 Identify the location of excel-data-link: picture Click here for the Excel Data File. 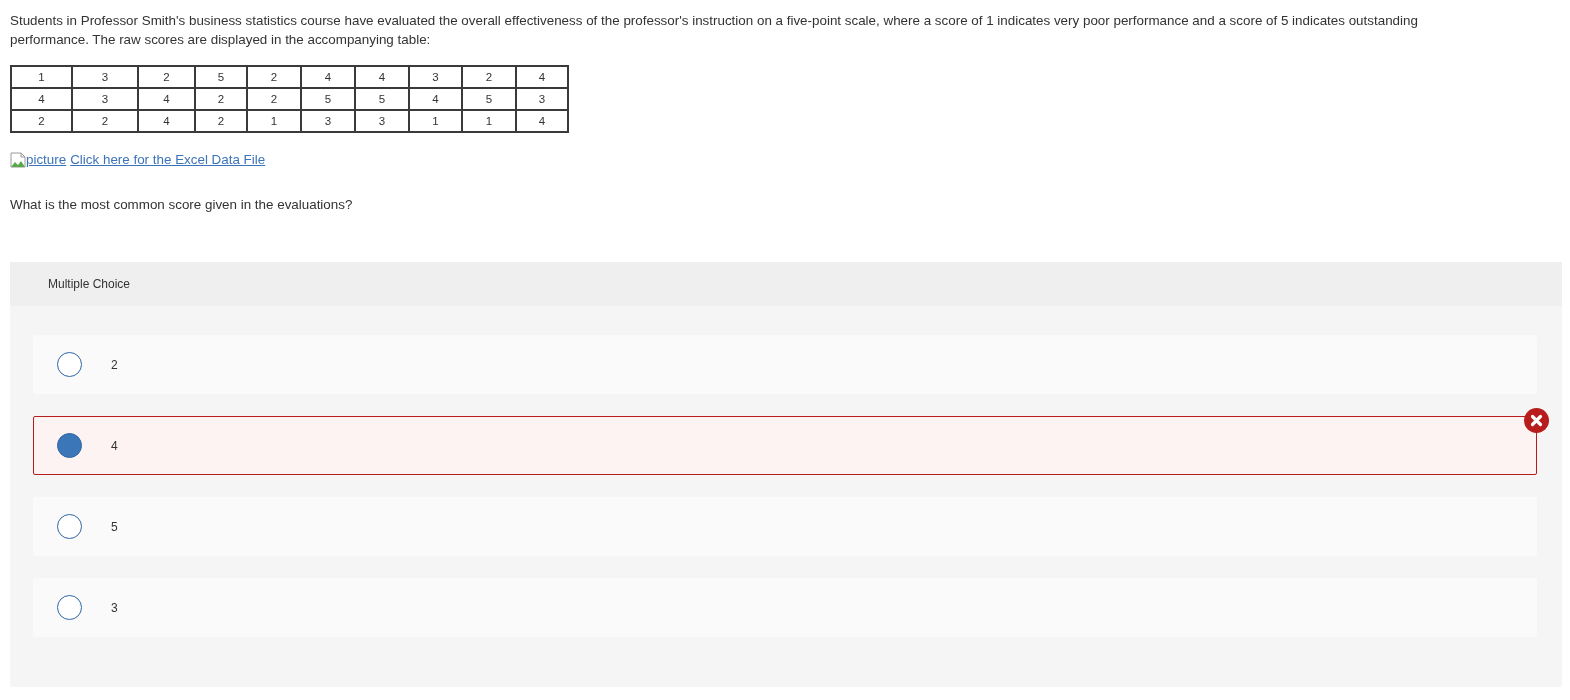
(138, 160).